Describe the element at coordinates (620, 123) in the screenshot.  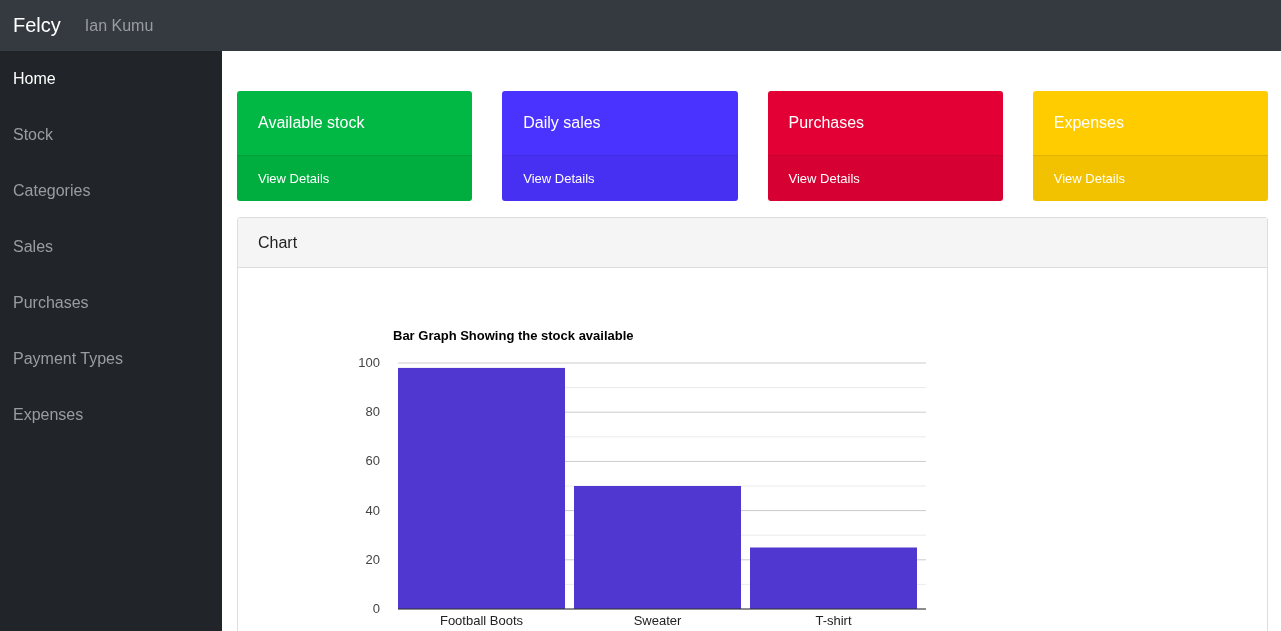
I see `card-title: Daily sales` at that location.